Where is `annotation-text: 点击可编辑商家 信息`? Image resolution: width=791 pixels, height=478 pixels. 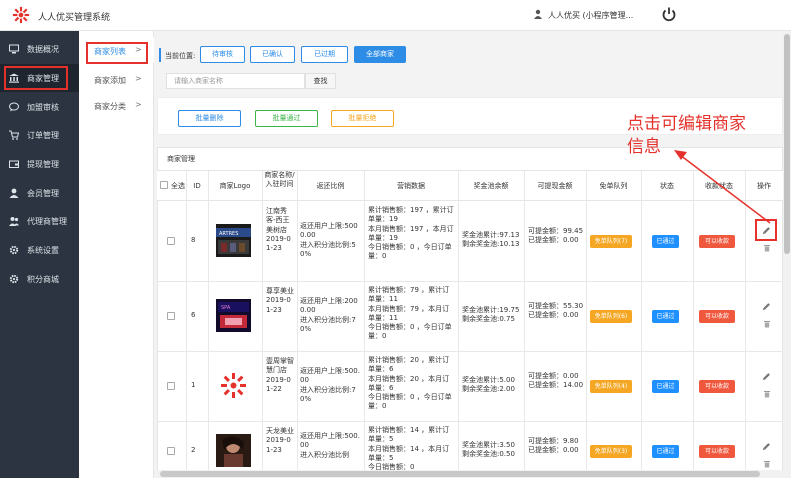
annotation-text: 点击可编辑商家 信息 is located at coordinates (686, 135).